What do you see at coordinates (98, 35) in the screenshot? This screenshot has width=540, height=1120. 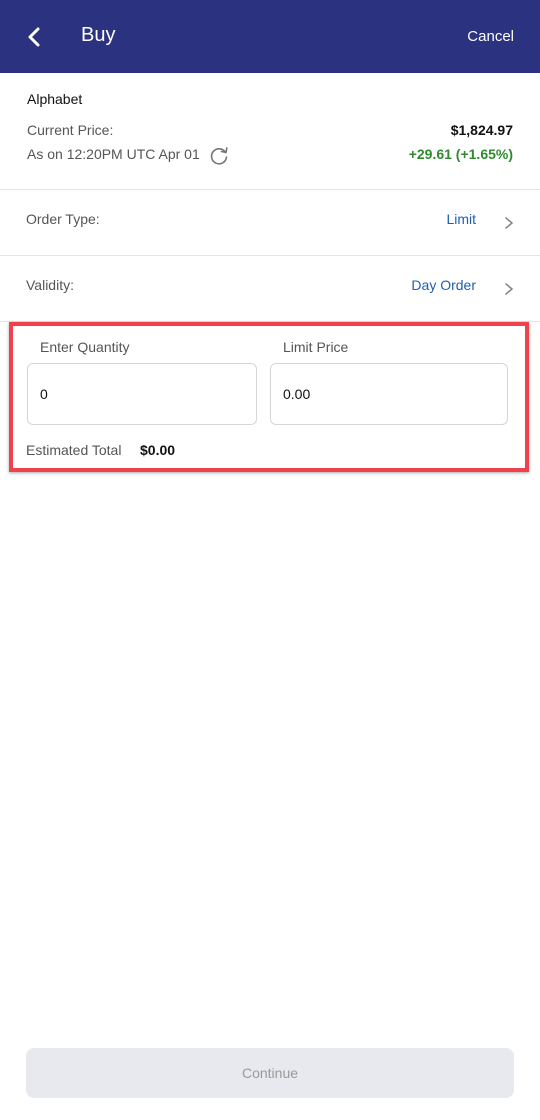 I see `page-title: Buy` at bounding box center [98, 35].